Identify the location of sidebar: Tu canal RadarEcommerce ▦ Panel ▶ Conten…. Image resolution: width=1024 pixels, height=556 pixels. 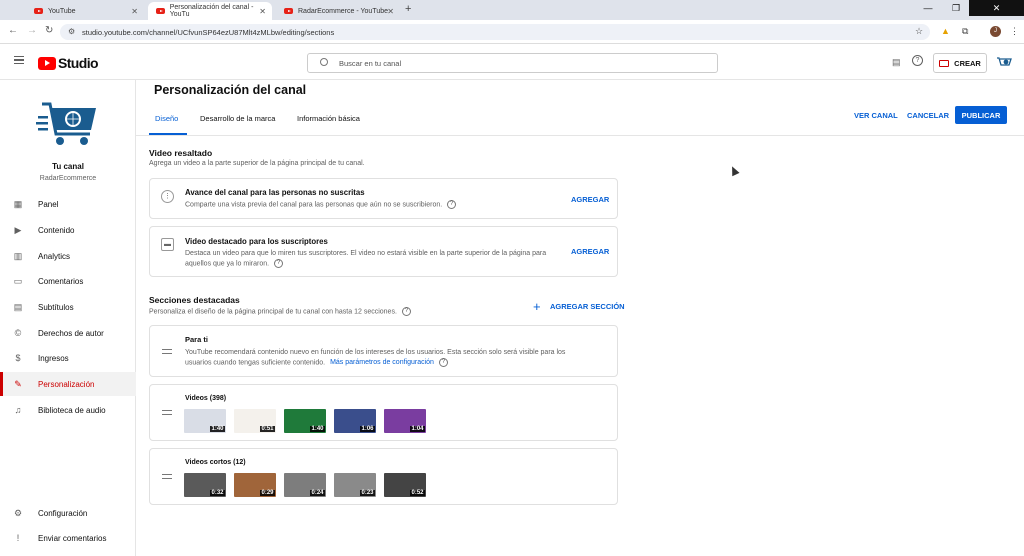
(68, 318).